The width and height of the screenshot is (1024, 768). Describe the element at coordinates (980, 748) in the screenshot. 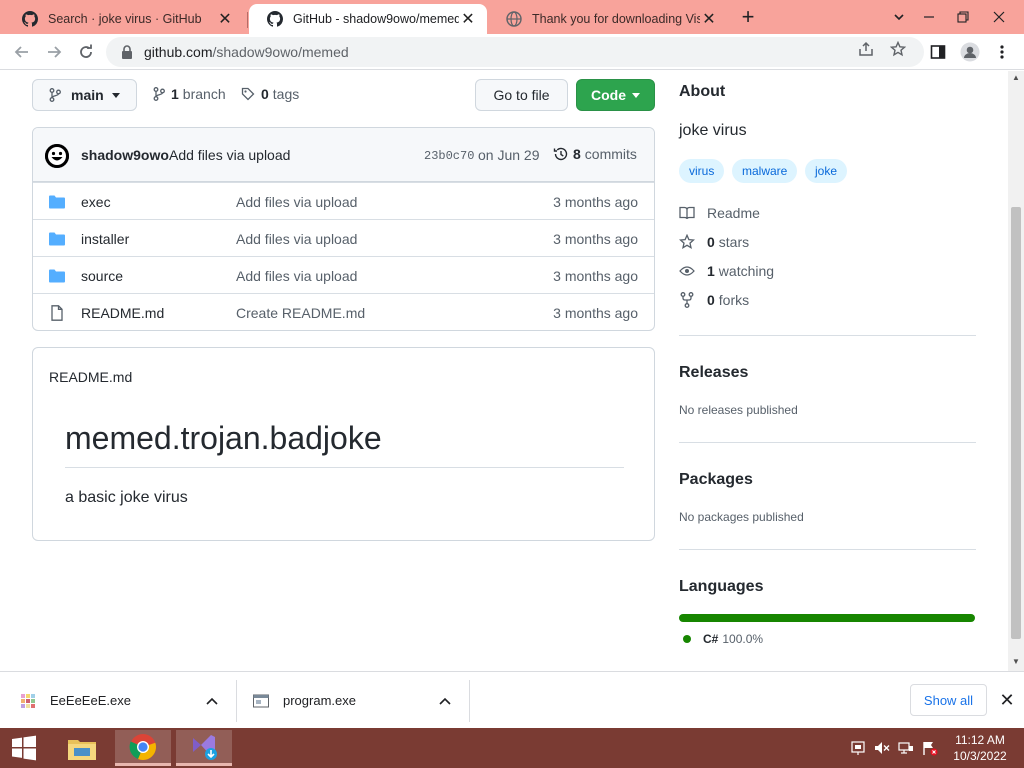

I see `system-clock: 11:12 AM 10/3/2022` at that location.